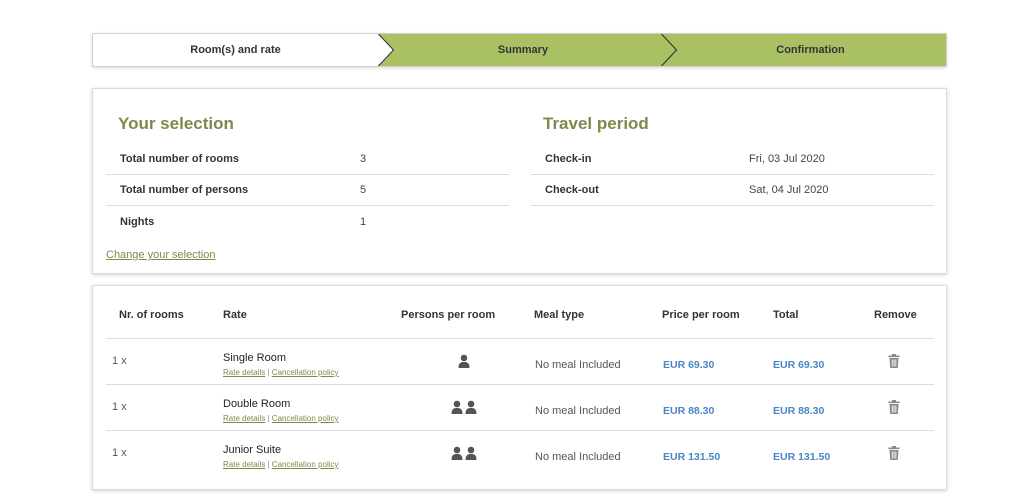 This screenshot has width=1024, height=493. Describe the element at coordinates (701, 315) in the screenshot. I see `header-price-per-room: Price per room` at that location.